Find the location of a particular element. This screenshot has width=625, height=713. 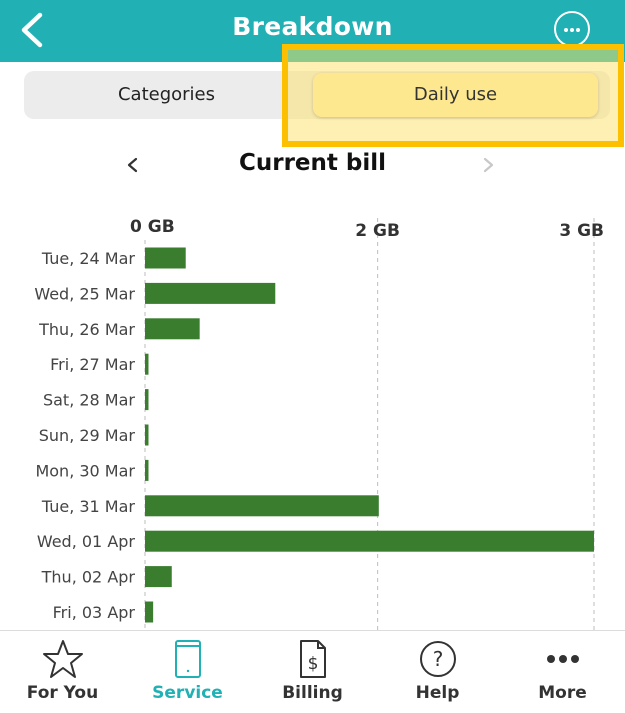

axis-tick-label: 0 GB is located at coordinates (152, 227).